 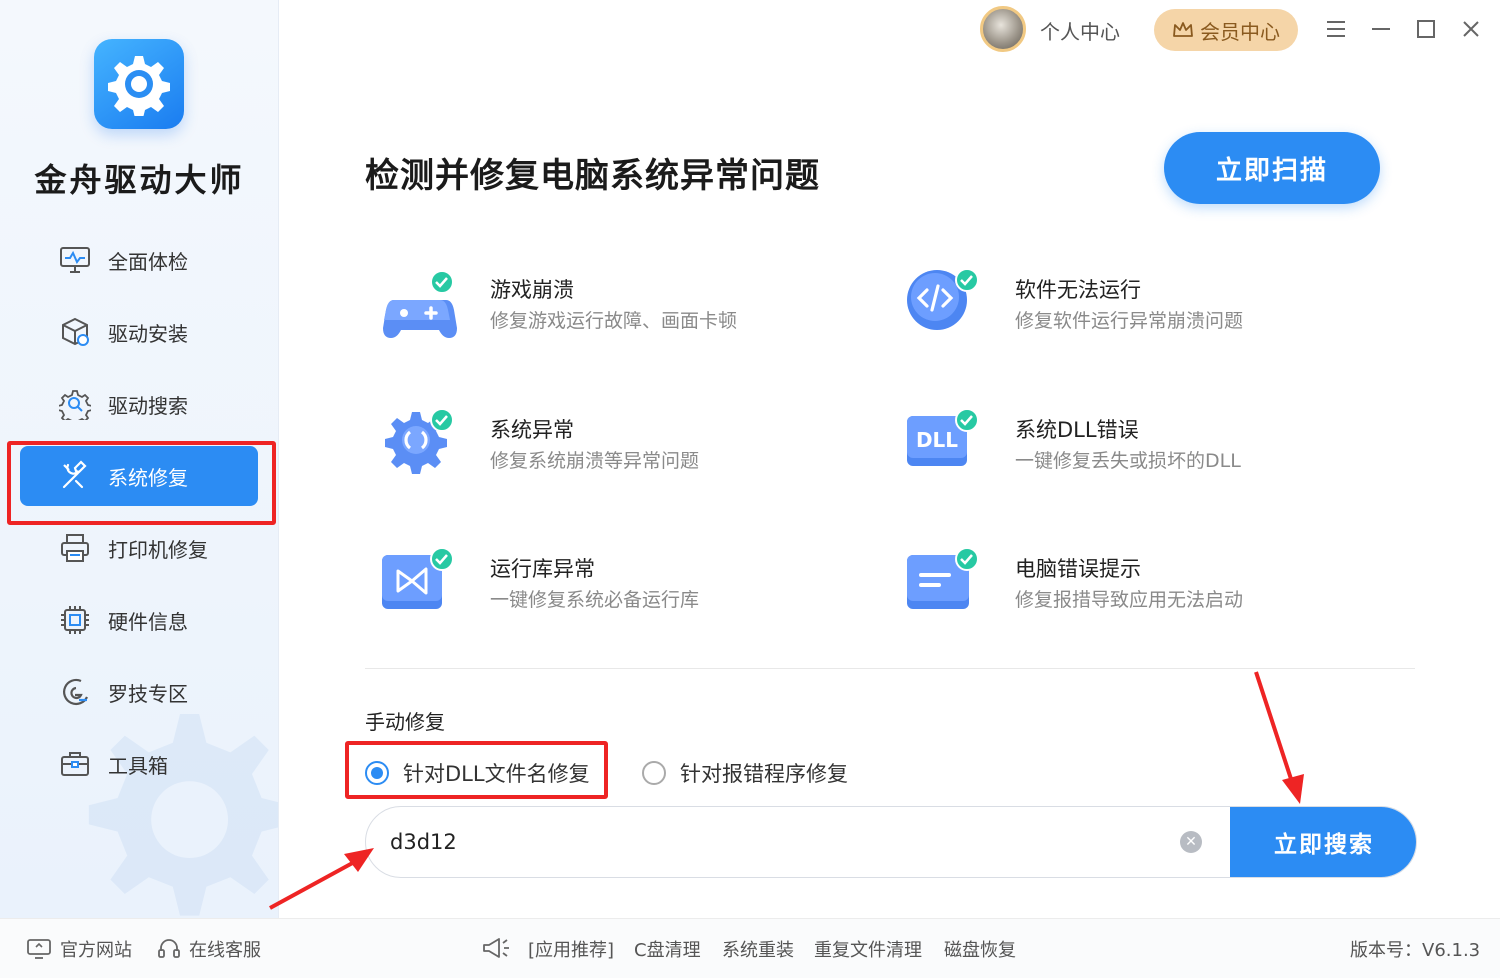 What do you see at coordinates (139, 180) in the screenshot?
I see `app-title: 金舟驱动大师` at bounding box center [139, 180].